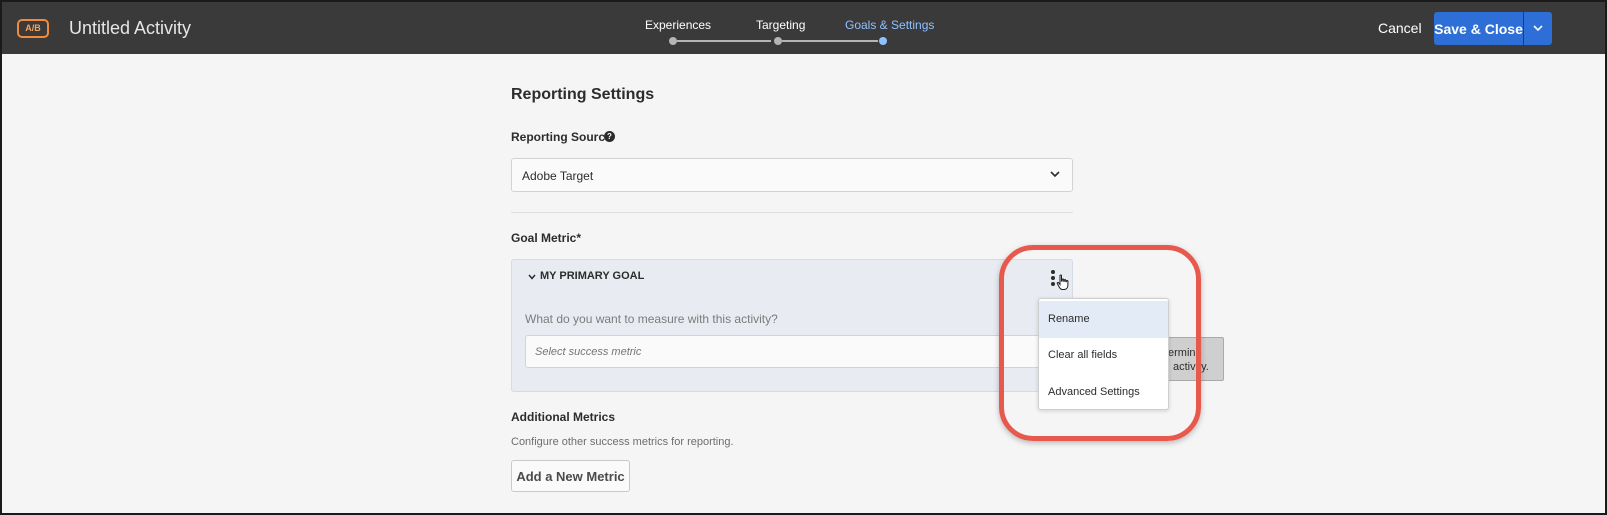  What do you see at coordinates (563, 417) in the screenshot?
I see `additional-metrics-heading: Additional Metrics` at bounding box center [563, 417].